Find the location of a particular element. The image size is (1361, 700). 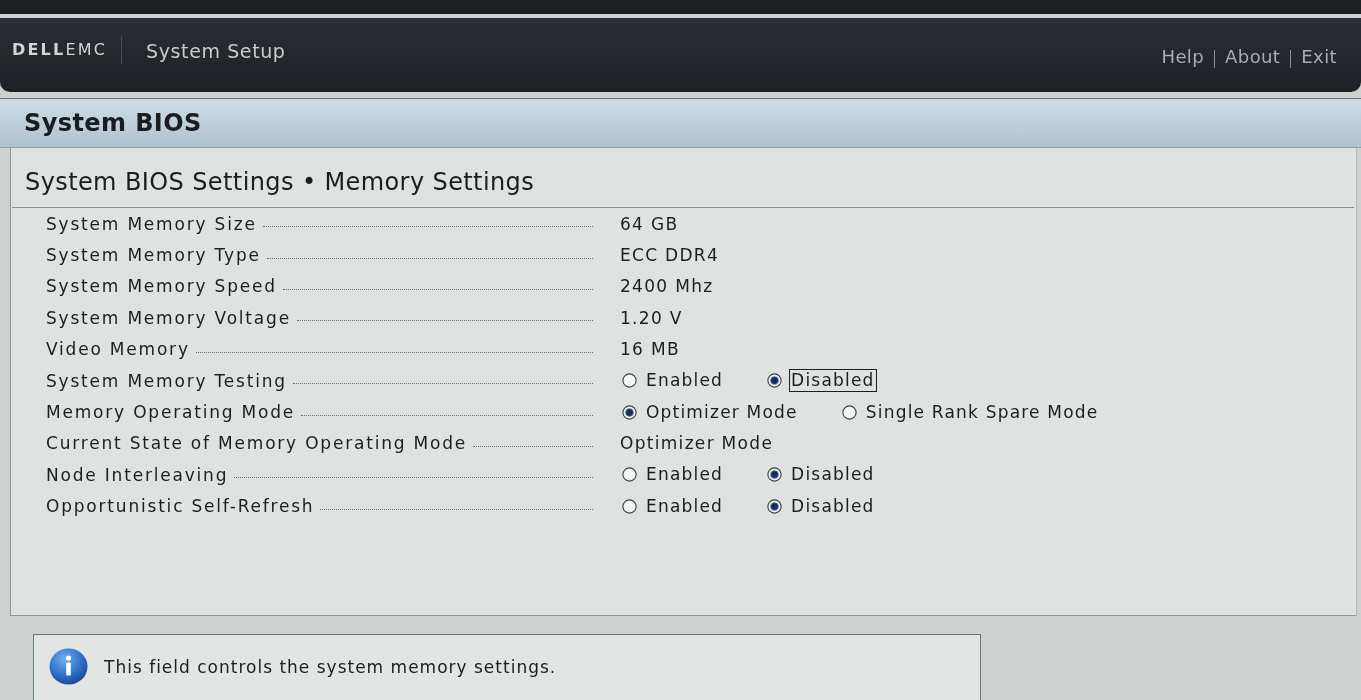

setting-label: Current State of Memory Operating Mode is located at coordinates (257, 443).